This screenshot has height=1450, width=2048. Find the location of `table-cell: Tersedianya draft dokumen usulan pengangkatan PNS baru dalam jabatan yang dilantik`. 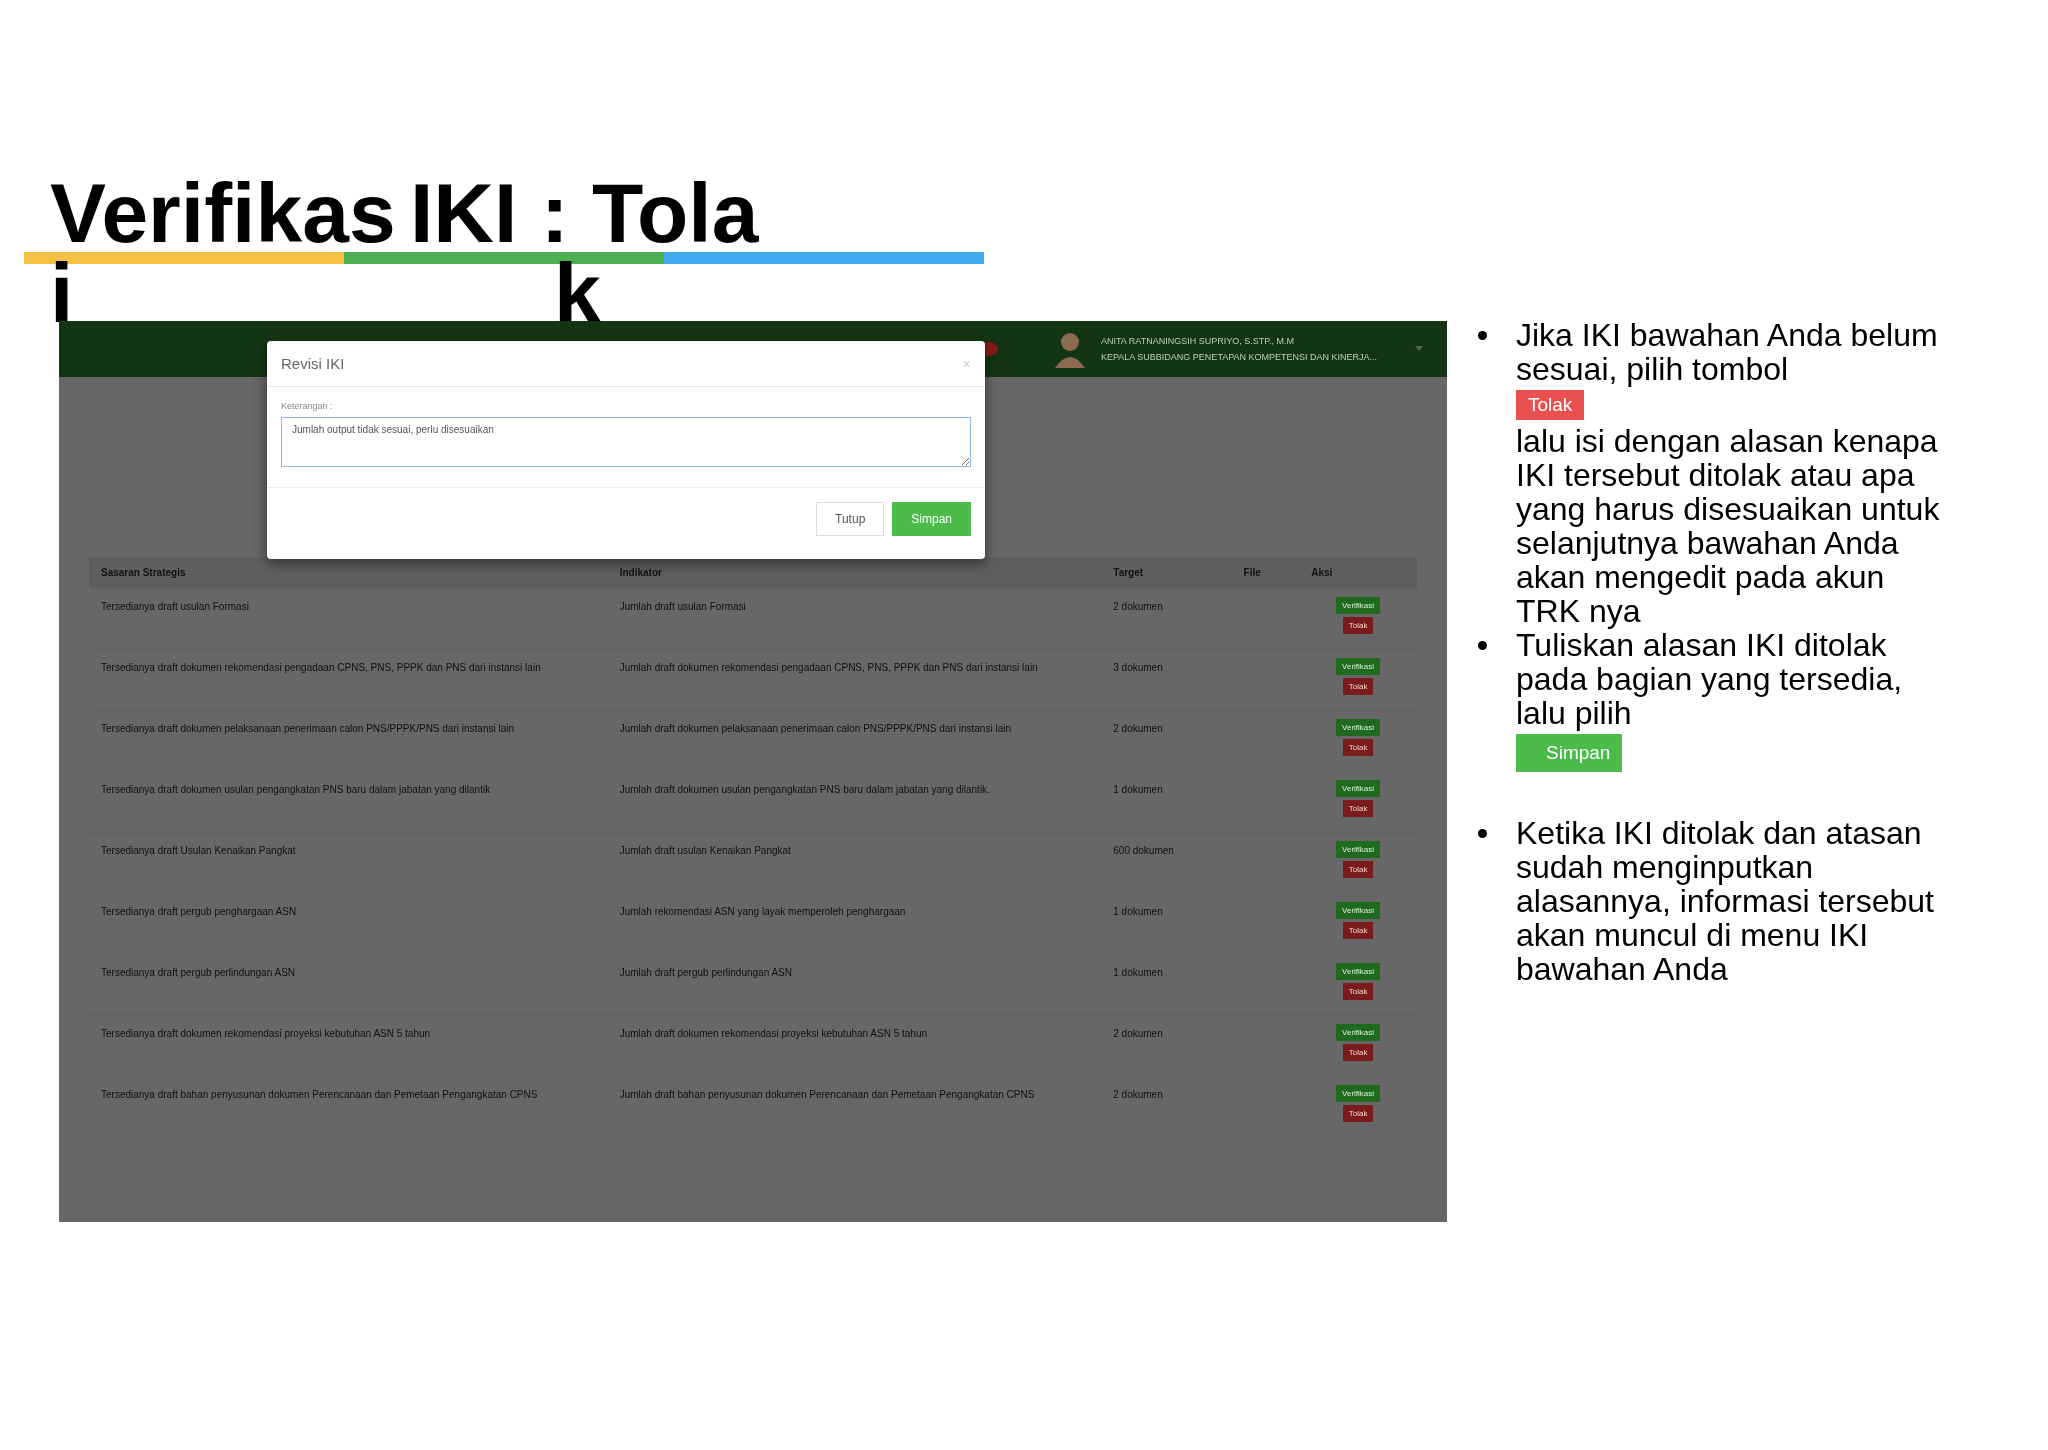

table-cell: Tersedianya draft dokumen usulan pengangkatan PNS baru dalam jabatan yang dilantik is located at coordinates (348, 802).